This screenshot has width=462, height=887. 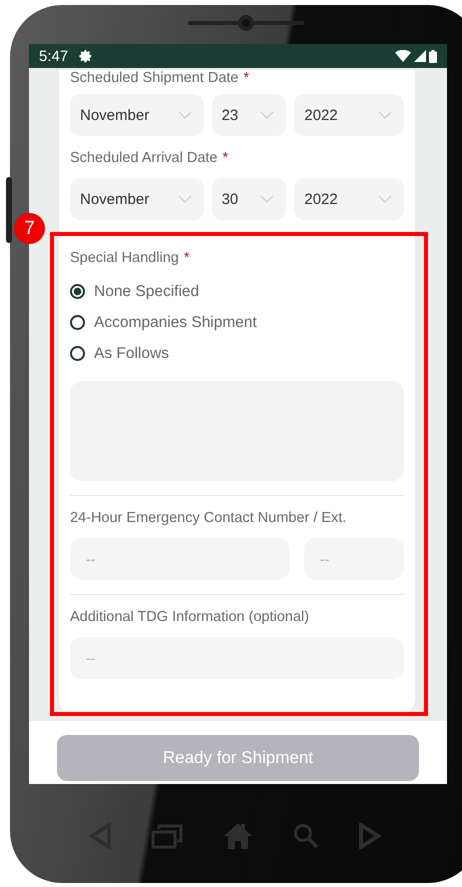 What do you see at coordinates (154, 78) in the screenshot?
I see `field-label-text: Scheduled Shipment Date` at bounding box center [154, 78].